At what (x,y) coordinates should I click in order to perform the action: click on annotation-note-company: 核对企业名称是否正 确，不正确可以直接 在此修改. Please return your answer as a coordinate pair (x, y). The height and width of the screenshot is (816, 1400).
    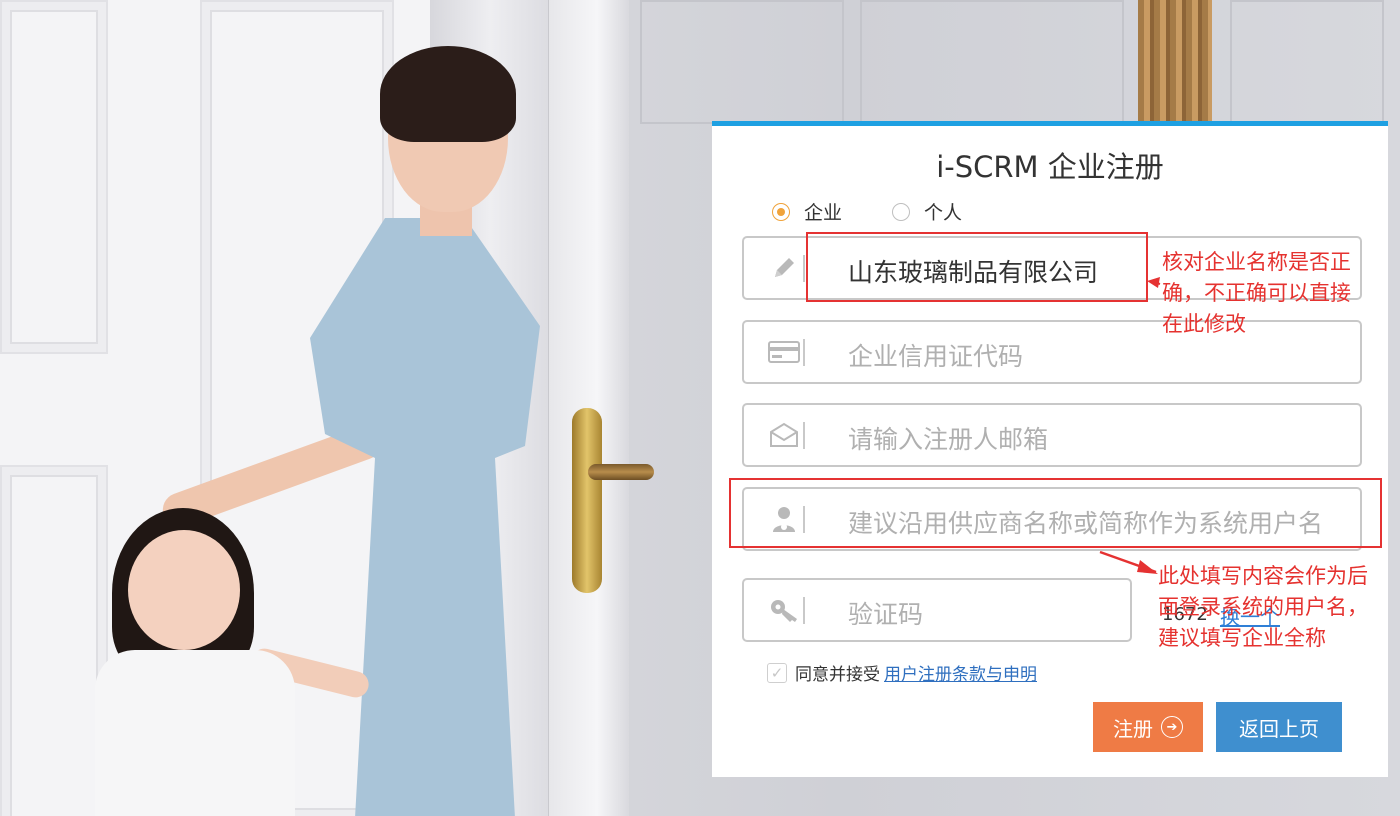
    Looking at the image, I should click on (1256, 293).